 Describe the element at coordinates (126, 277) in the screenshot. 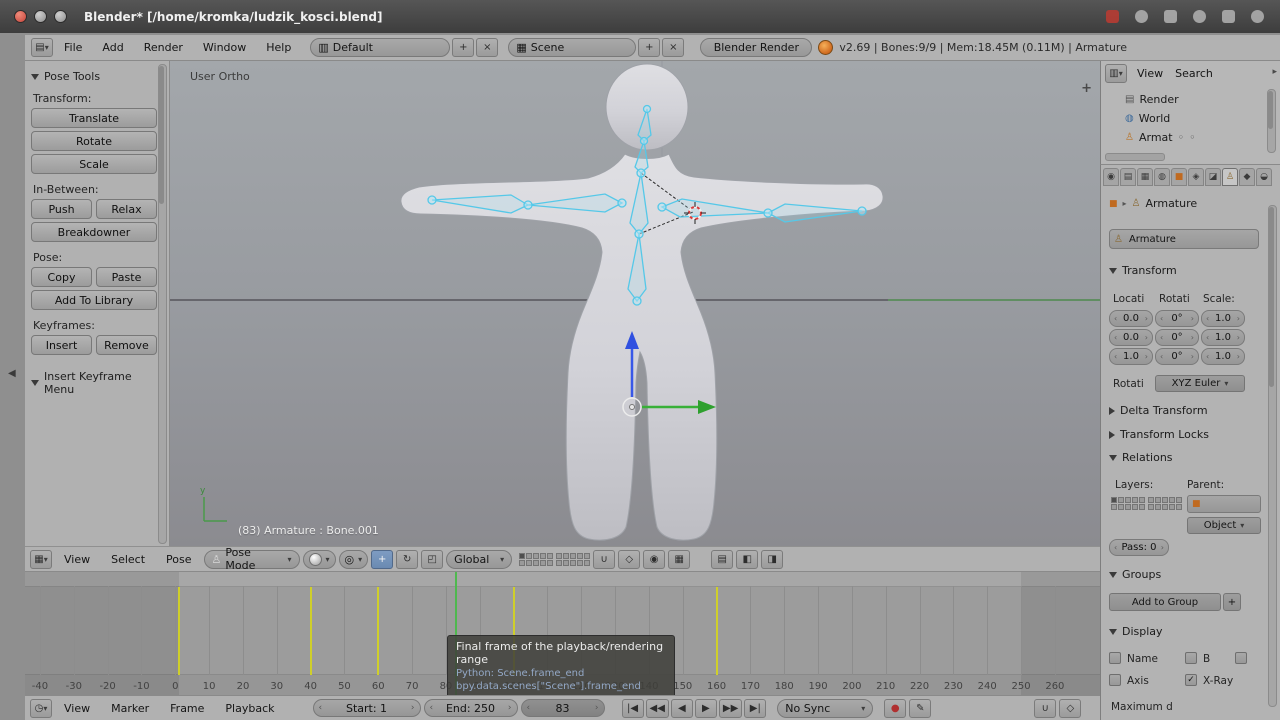

I see `paste-pose-button: Paste` at that location.